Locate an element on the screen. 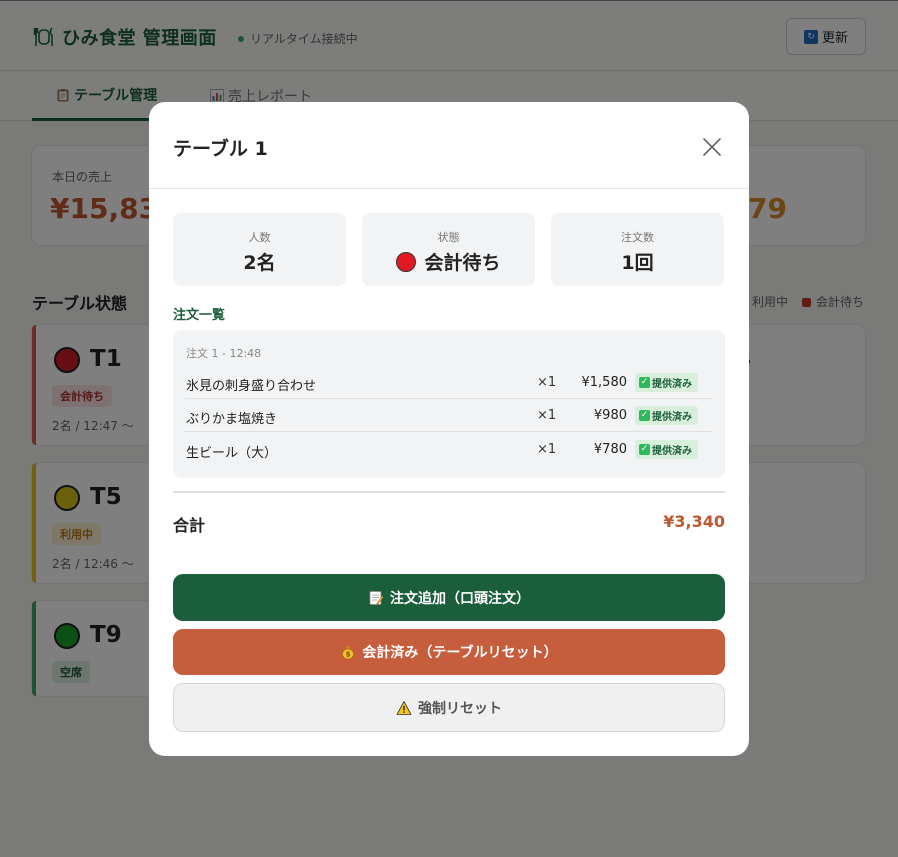  info-label: 状態 is located at coordinates (448, 237).